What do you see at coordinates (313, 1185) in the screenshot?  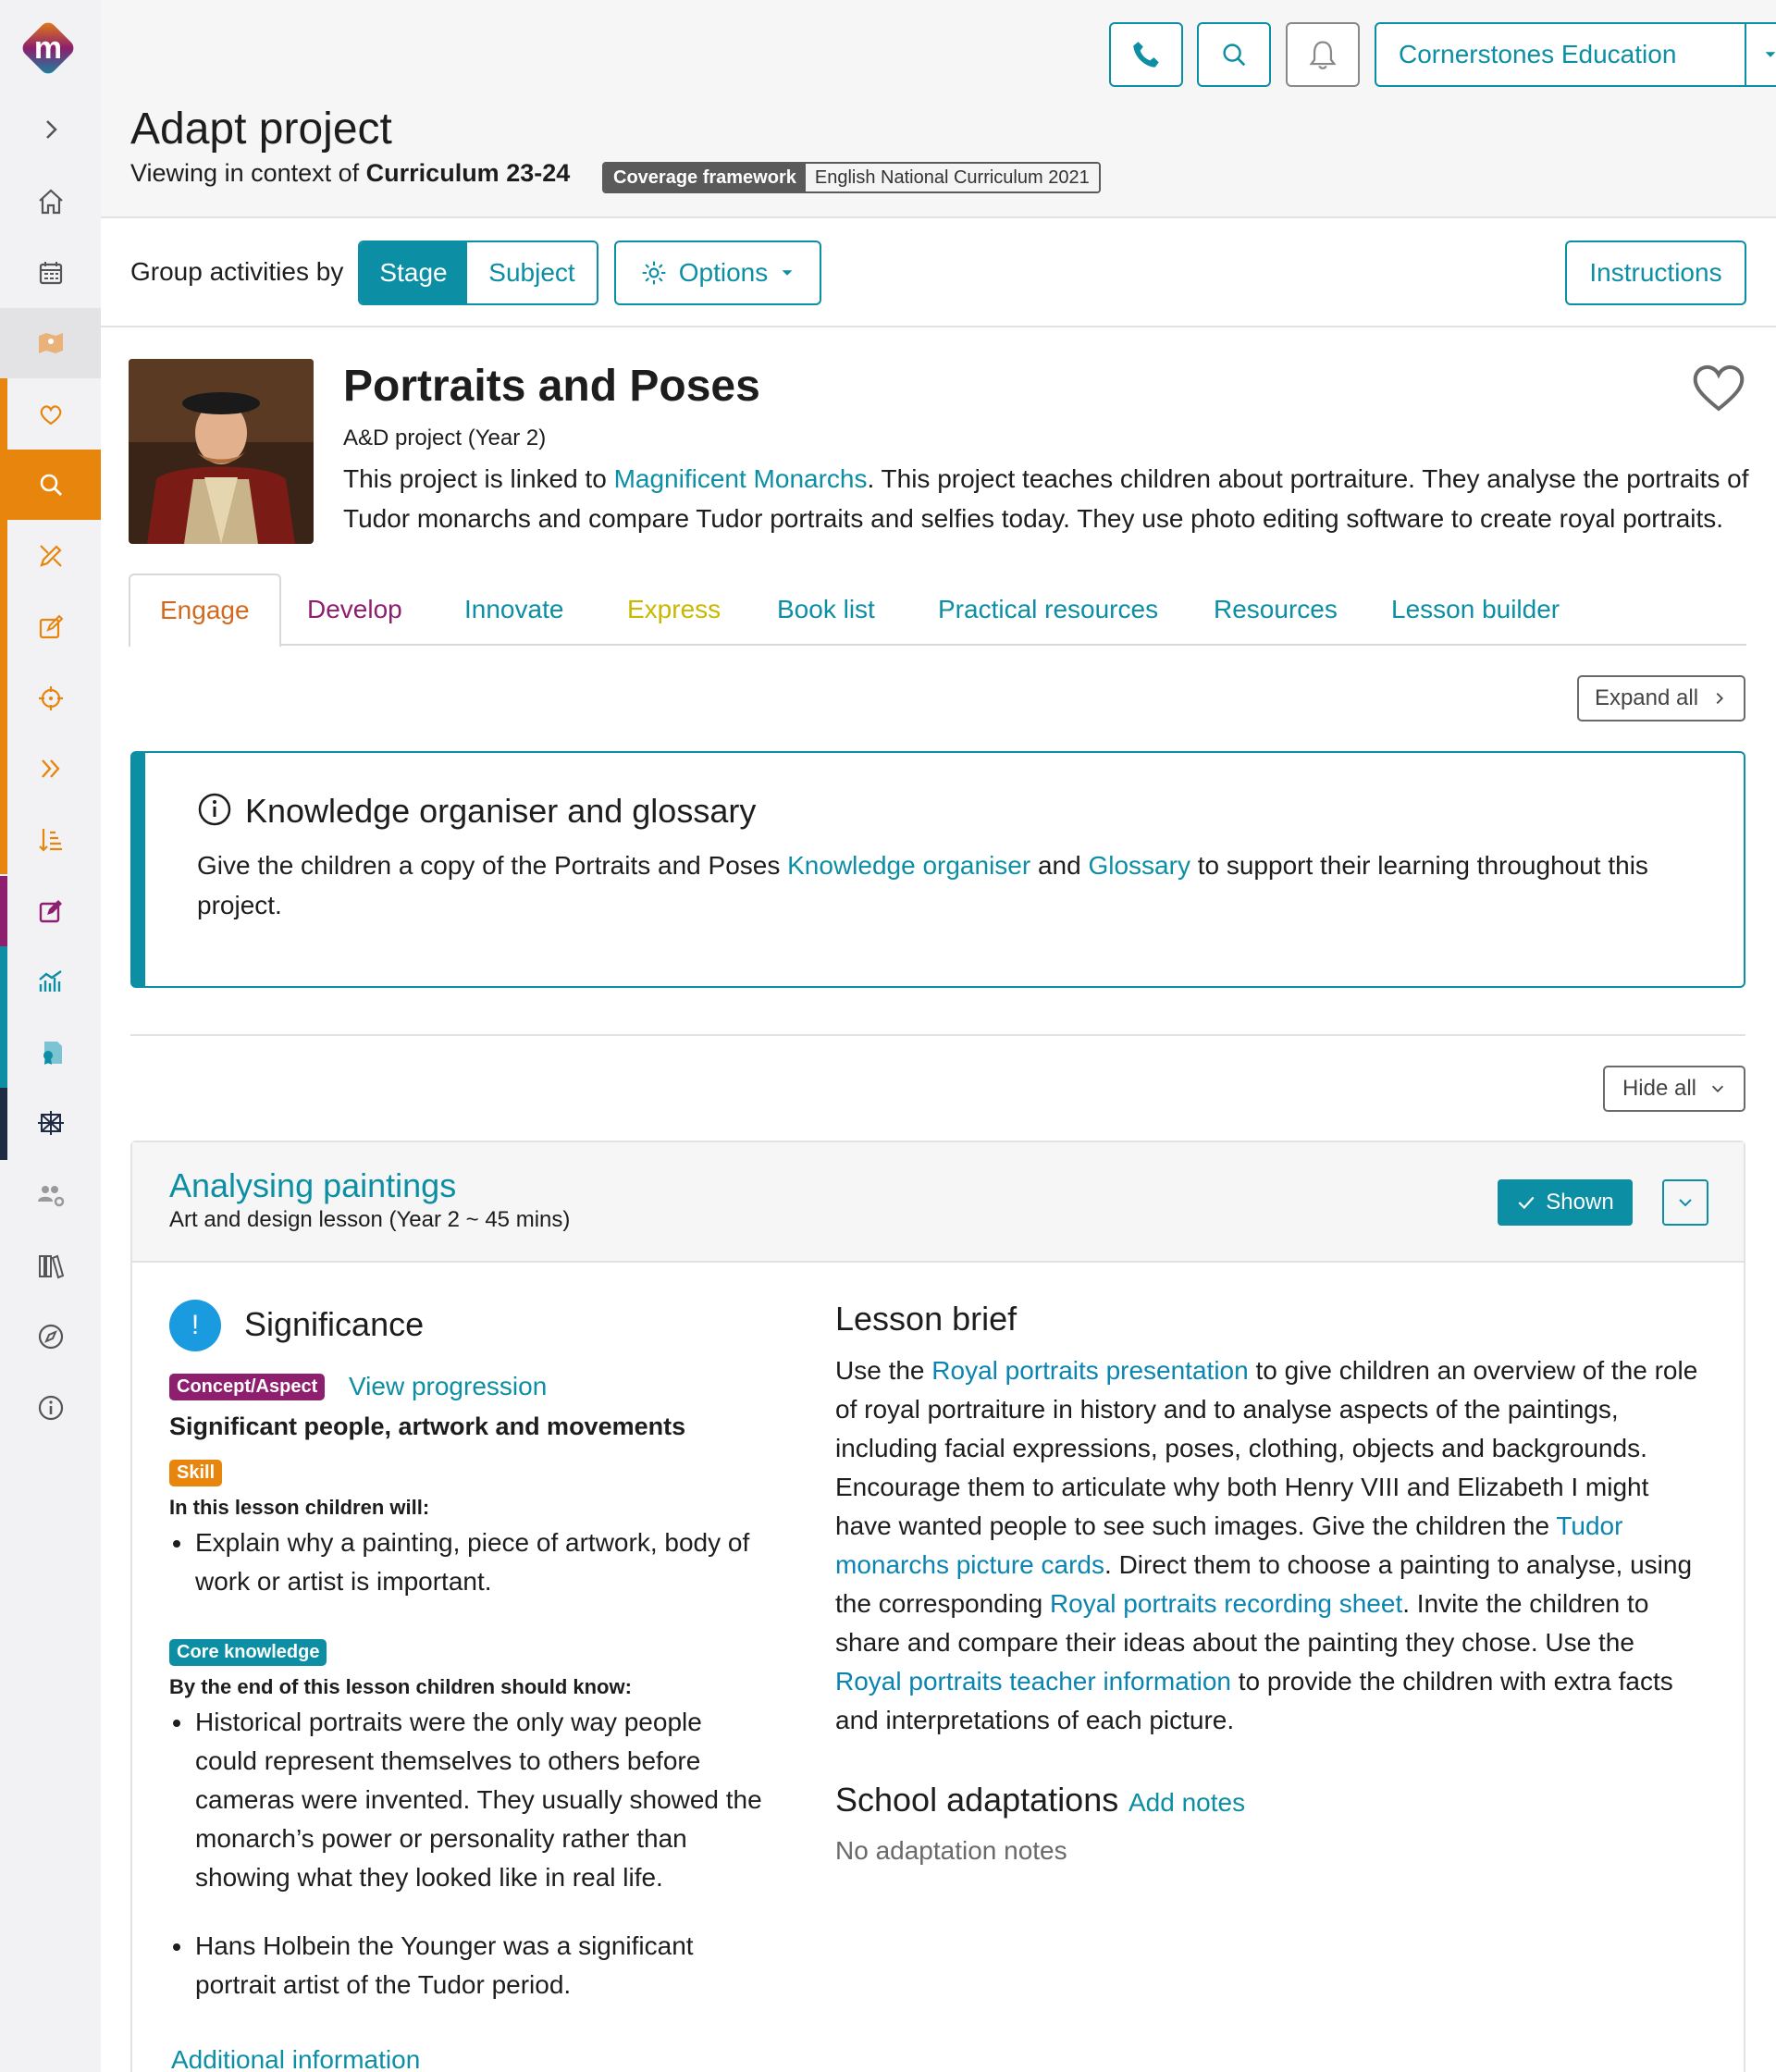 I see `lesson-title: Analysing paintings` at bounding box center [313, 1185].